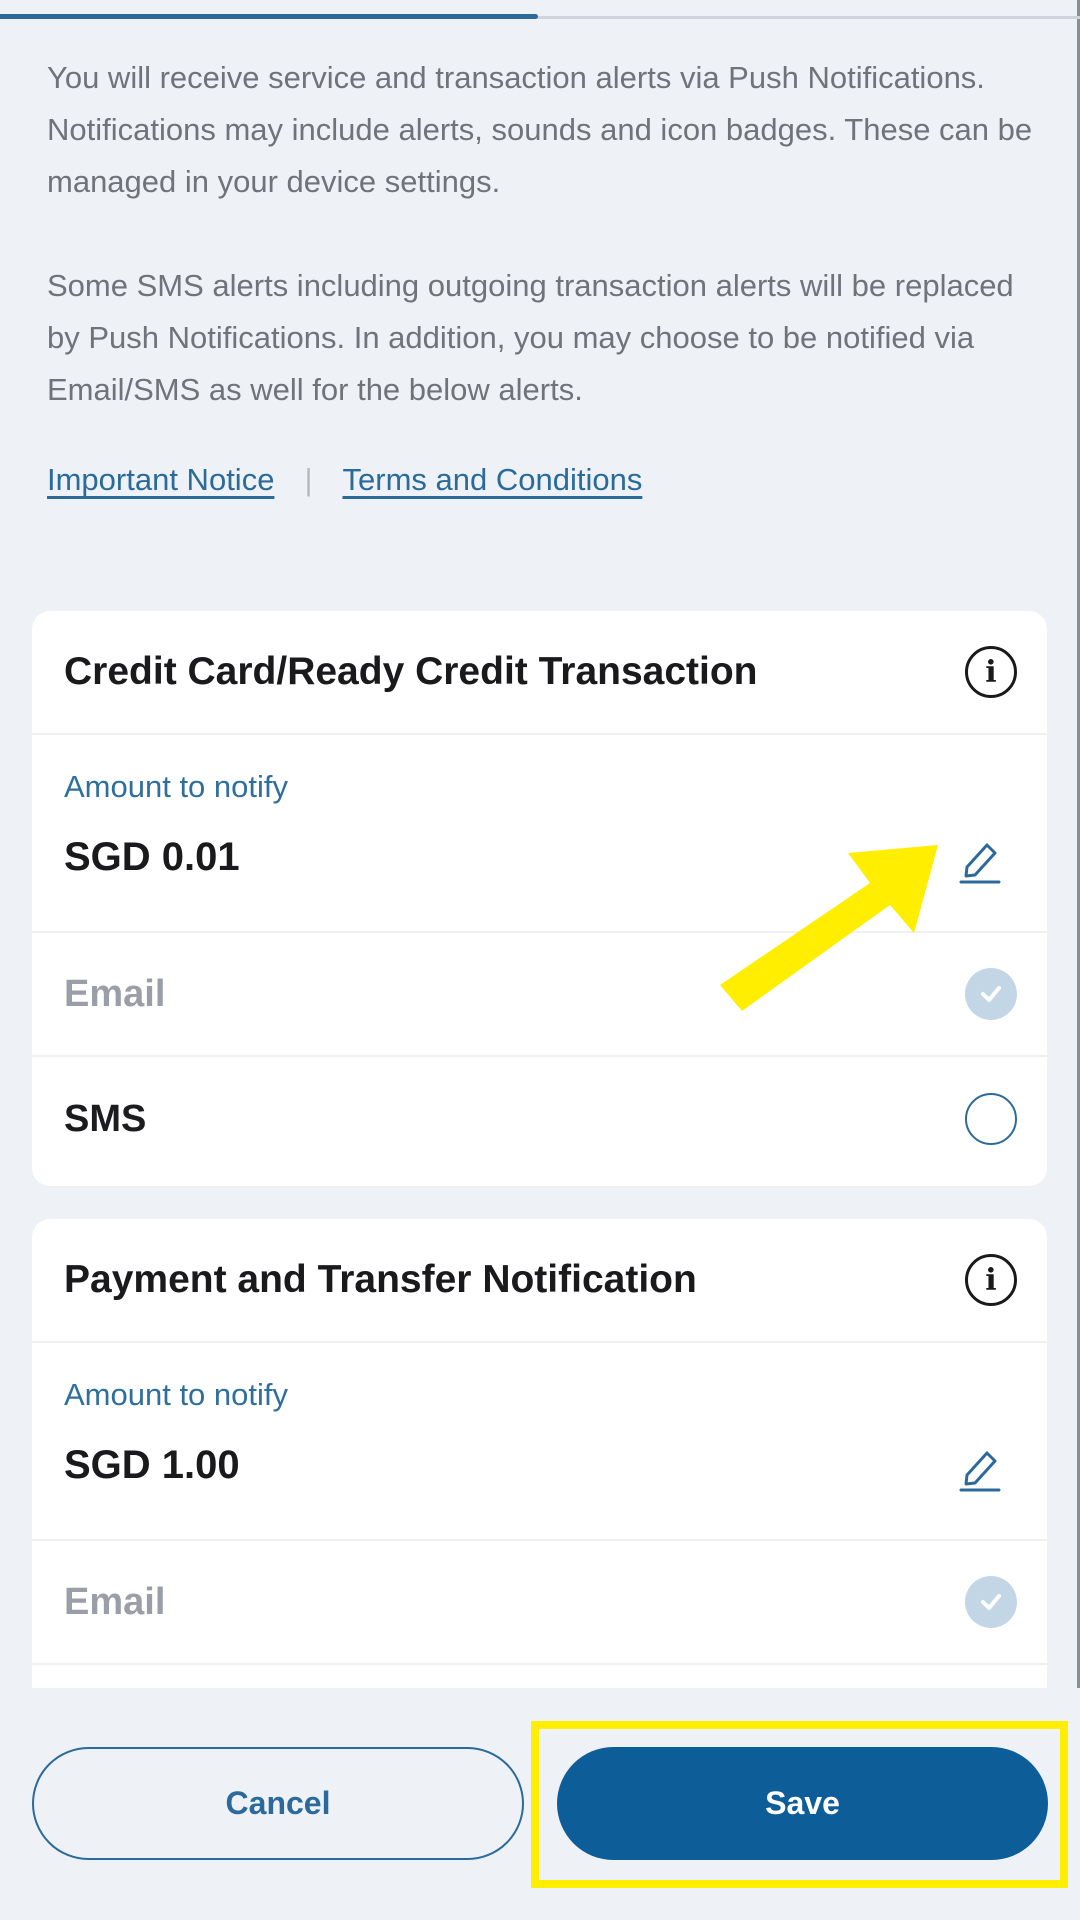 The image size is (1080, 1920). Describe the element at coordinates (539, 834) in the screenshot. I see `amount-block: Amount to notify SGD 0.01` at that location.